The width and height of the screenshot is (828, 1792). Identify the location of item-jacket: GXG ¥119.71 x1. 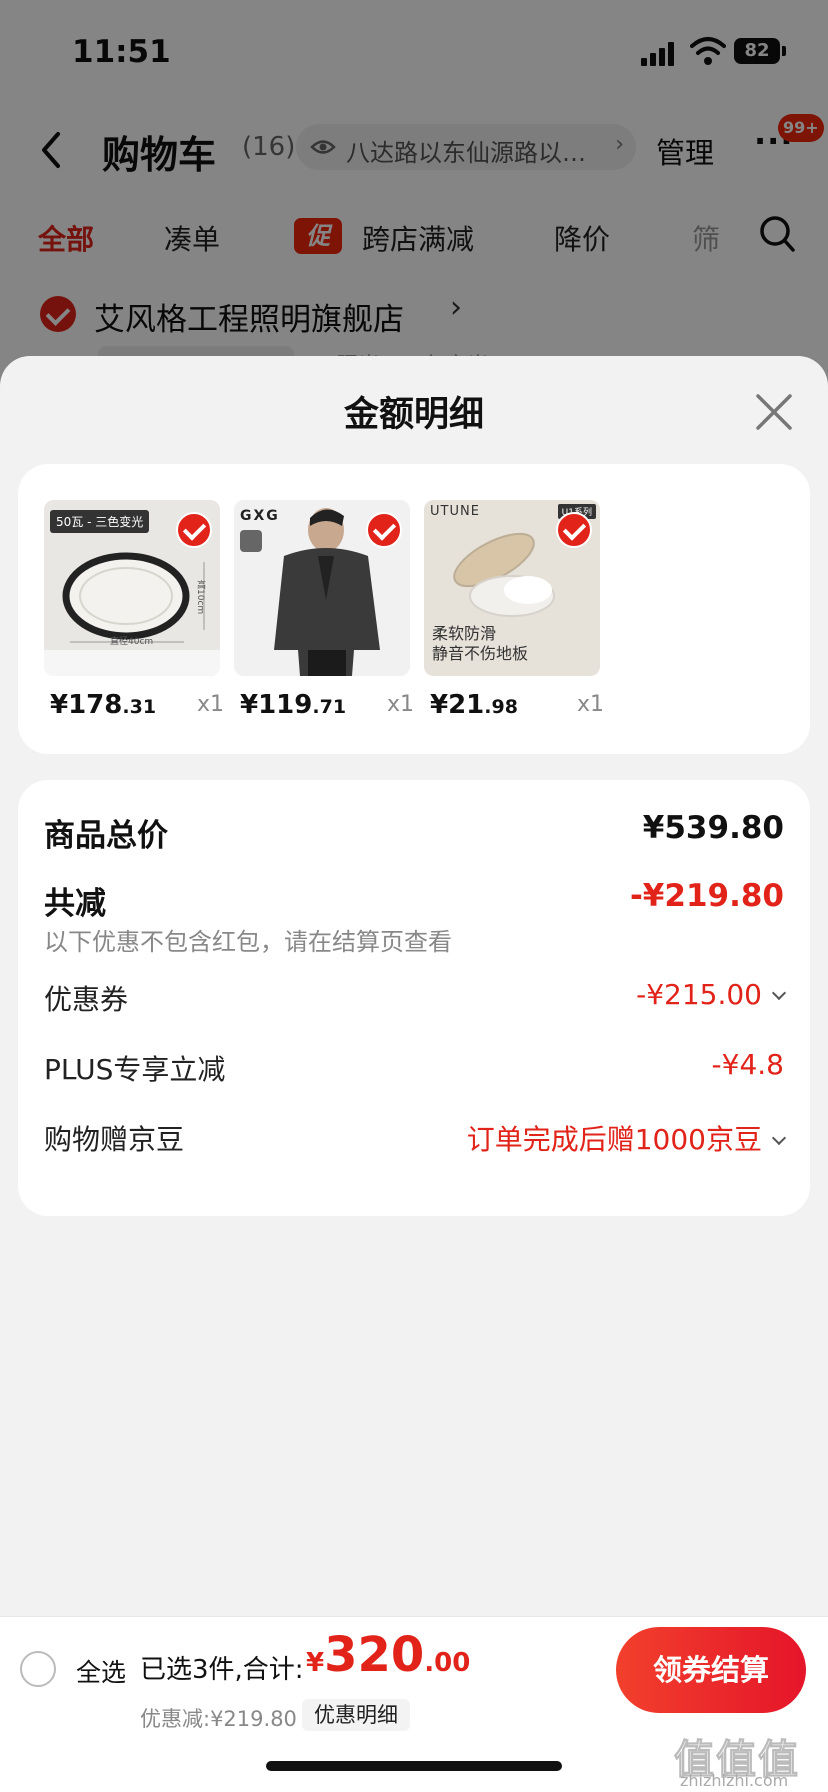
(324, 610).